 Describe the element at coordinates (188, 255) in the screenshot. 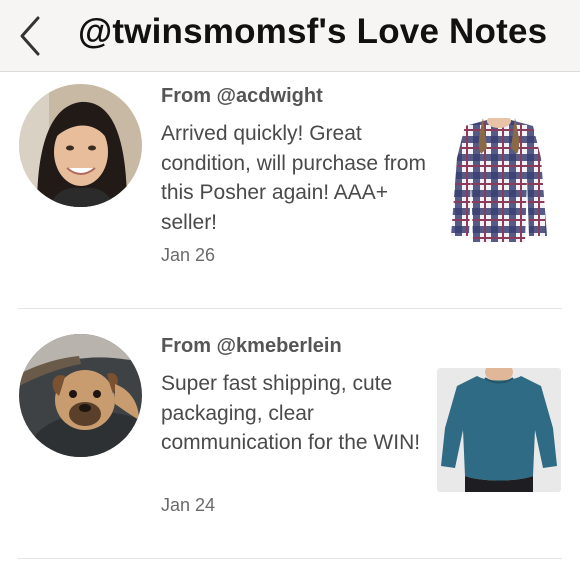

I see `note-date: Jan 26` at that location.